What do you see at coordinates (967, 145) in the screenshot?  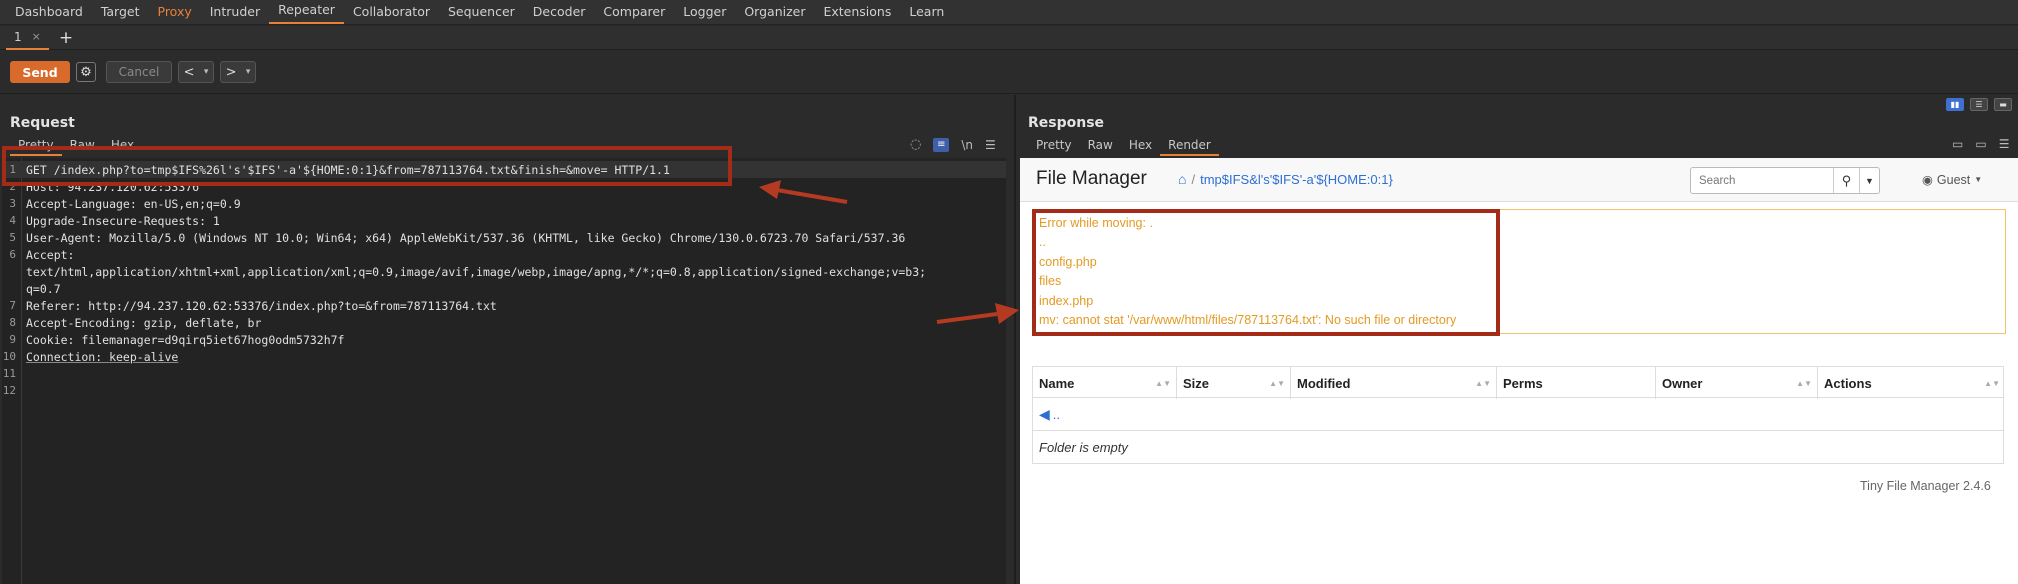 I see `newline-icon: \n` at bounding box center [967, 145].